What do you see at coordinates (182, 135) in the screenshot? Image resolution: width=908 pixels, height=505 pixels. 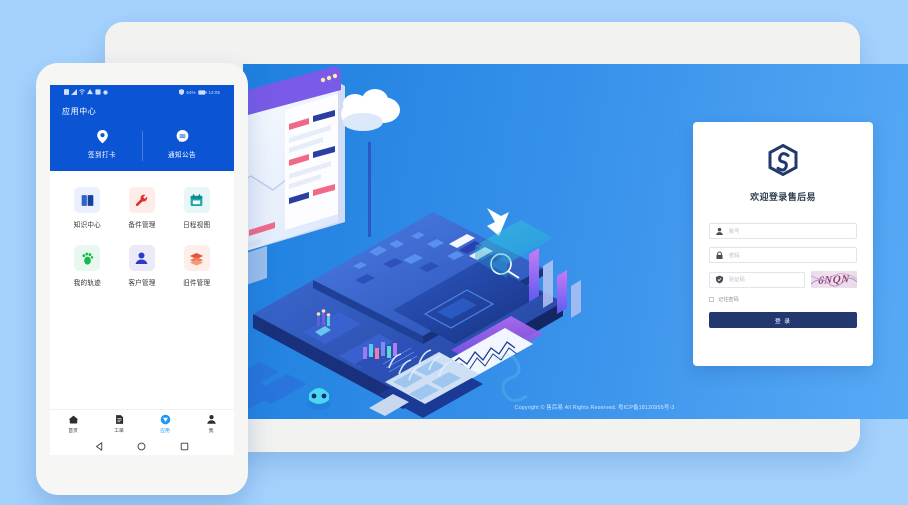 I see `message-icon` at bounding box center [182, 135].